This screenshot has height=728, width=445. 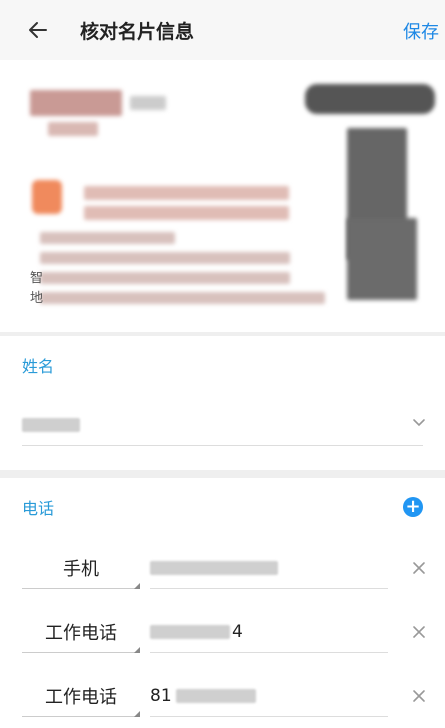 I want to click on phone-section-header: 电话 +, so click(x=222, y=507).